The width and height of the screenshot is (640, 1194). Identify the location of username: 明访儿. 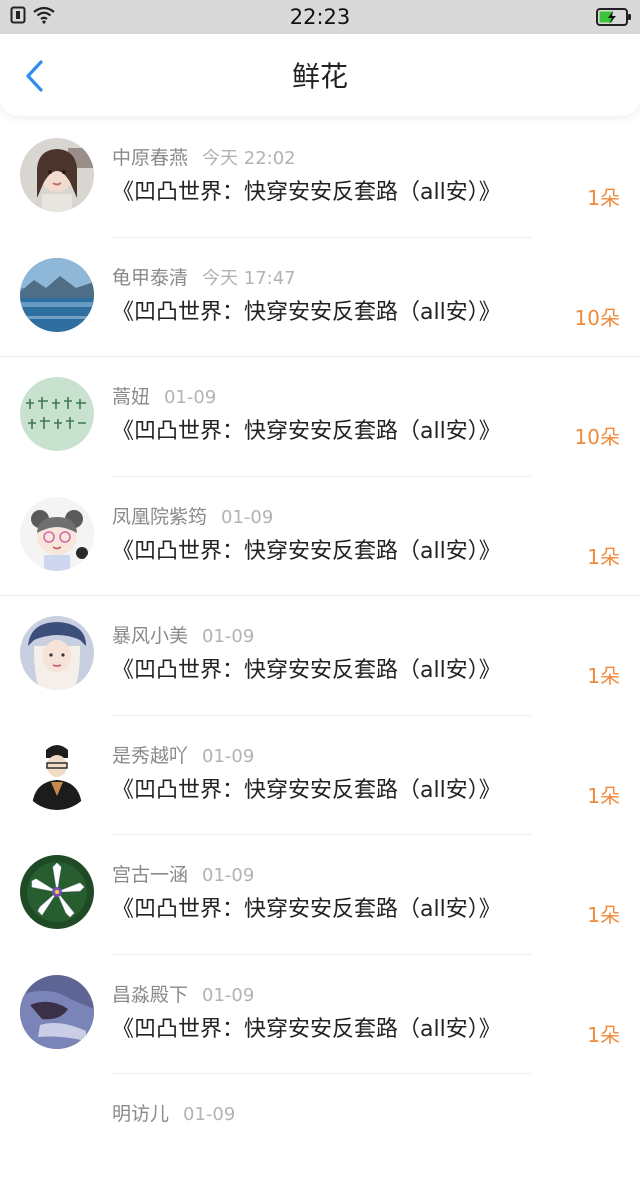
(140, 1114).